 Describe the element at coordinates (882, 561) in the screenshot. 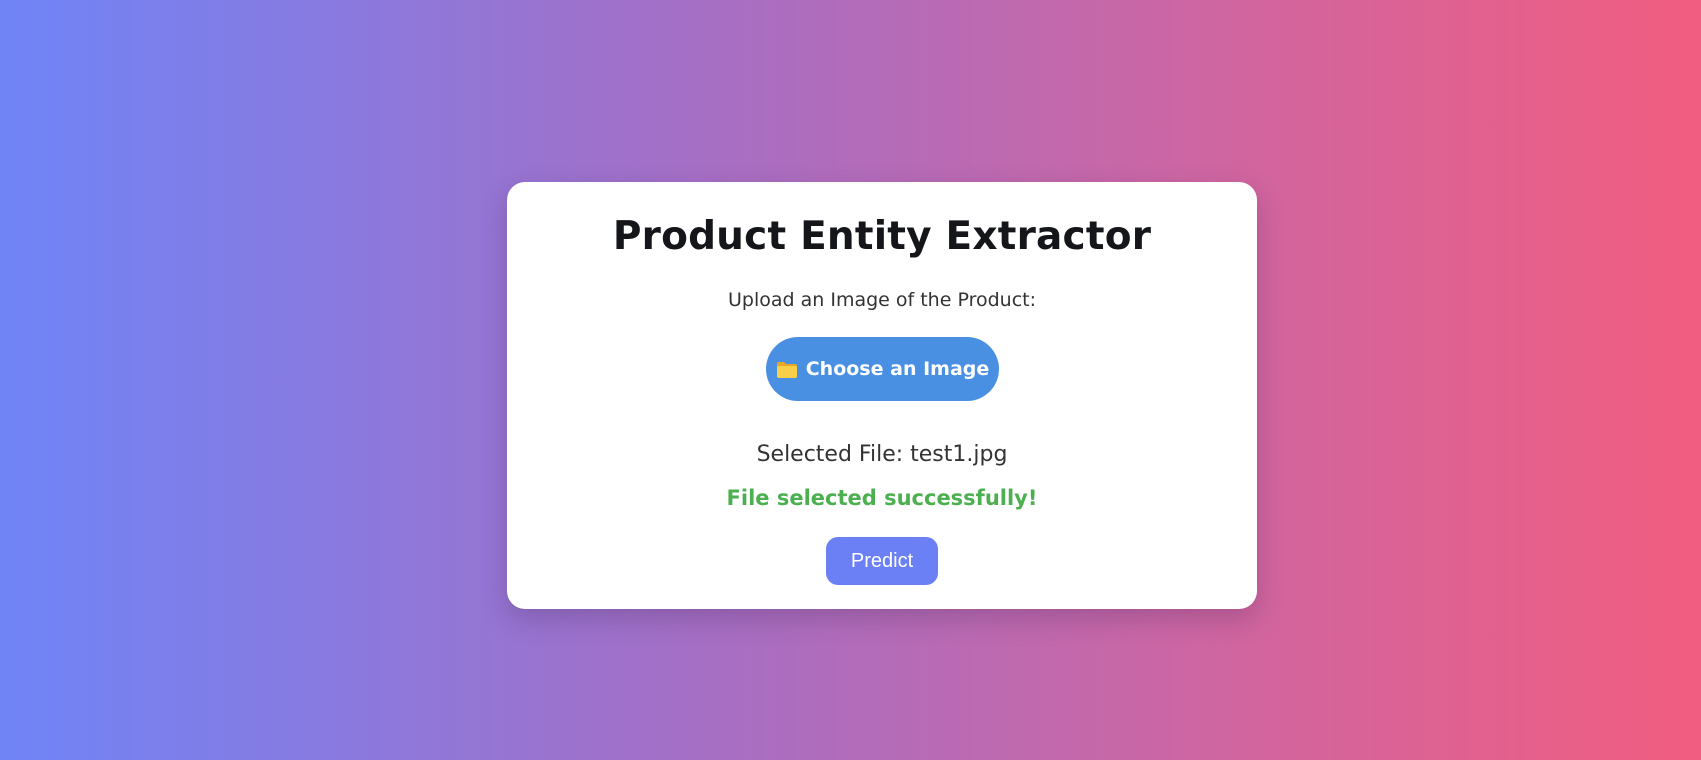

I see `predict-button: Predict` at that location.